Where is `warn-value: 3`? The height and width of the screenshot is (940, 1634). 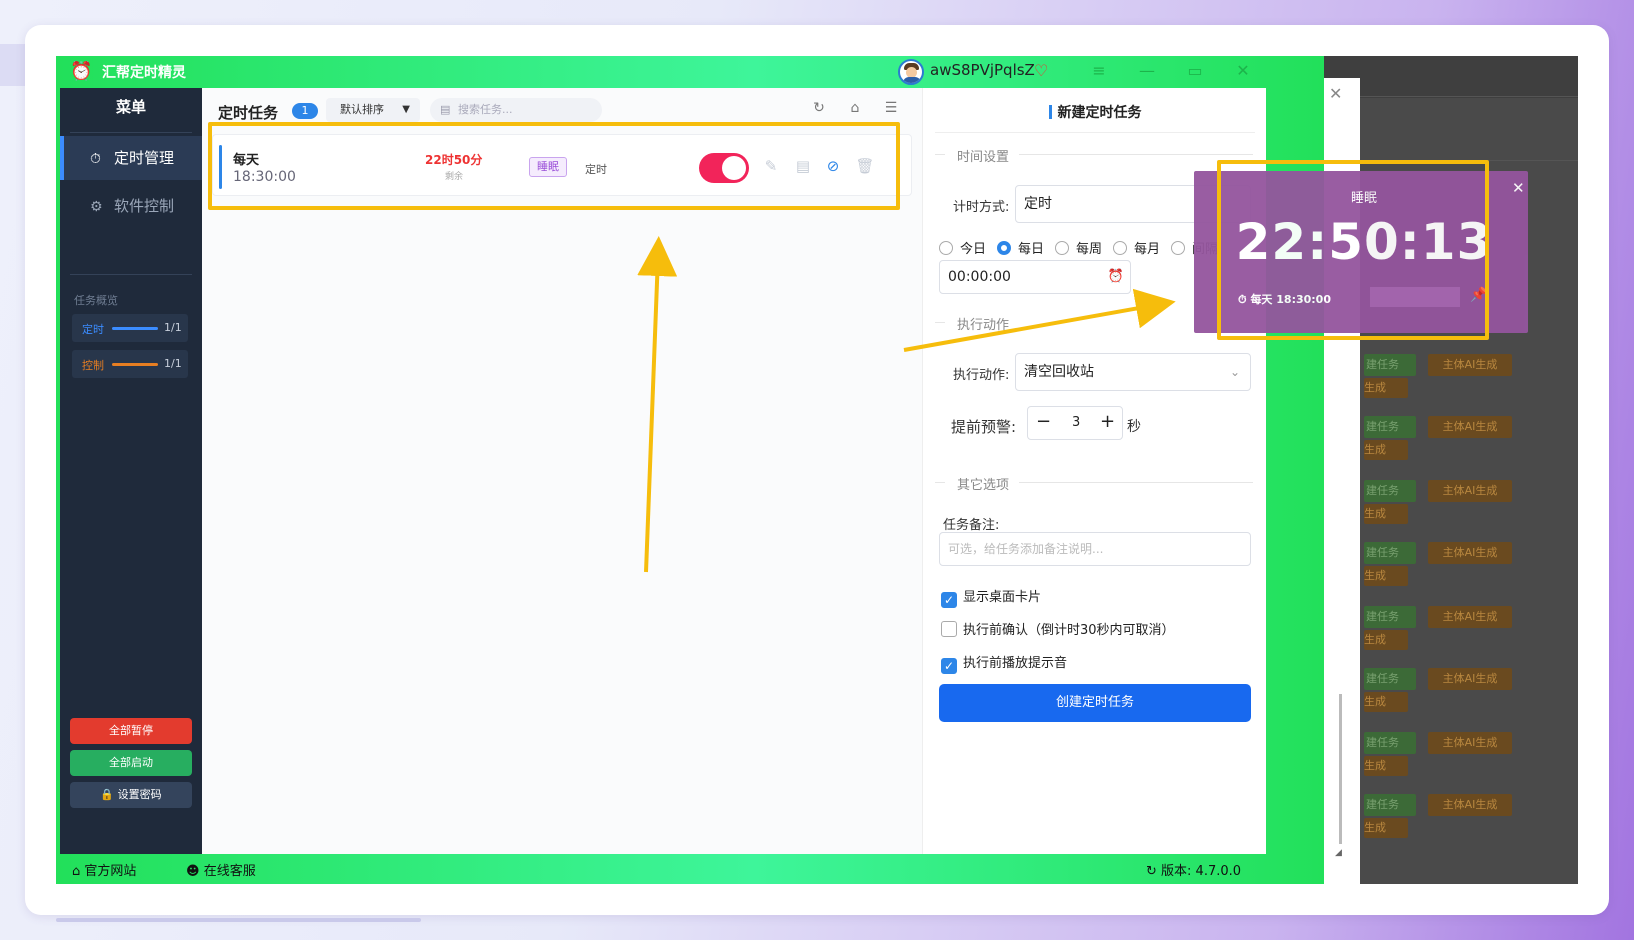
warn-value: 3 is located at coordinates (1076, 422).